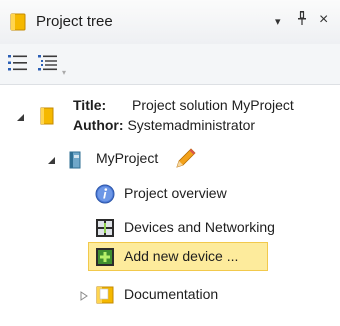 Image resolution: width=340 pixels, height=326 pixels. I want to click on add-device-icon, so click(105, 257).